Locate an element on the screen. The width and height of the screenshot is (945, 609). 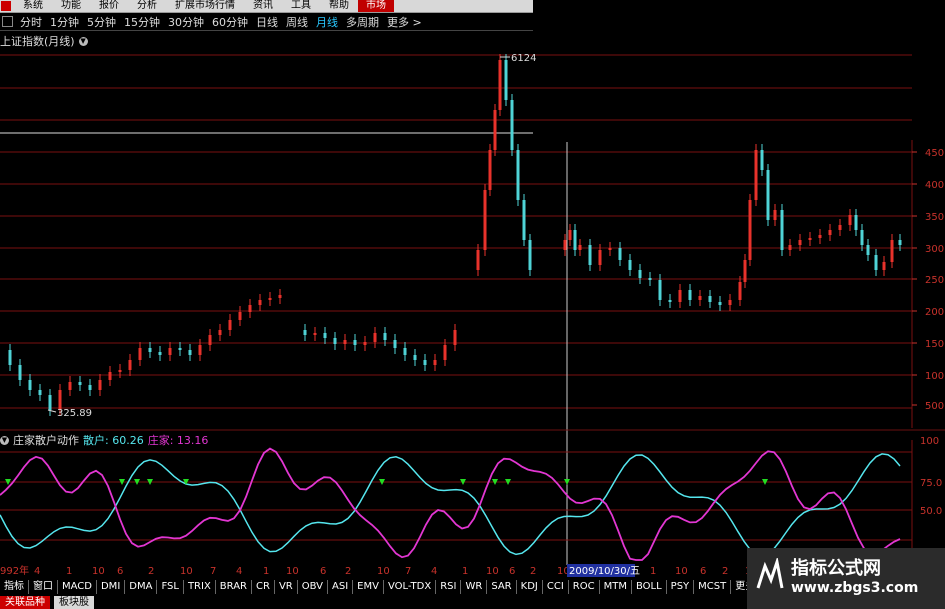
indicator-tab-5: FSL is located at coordinates (170, 587).